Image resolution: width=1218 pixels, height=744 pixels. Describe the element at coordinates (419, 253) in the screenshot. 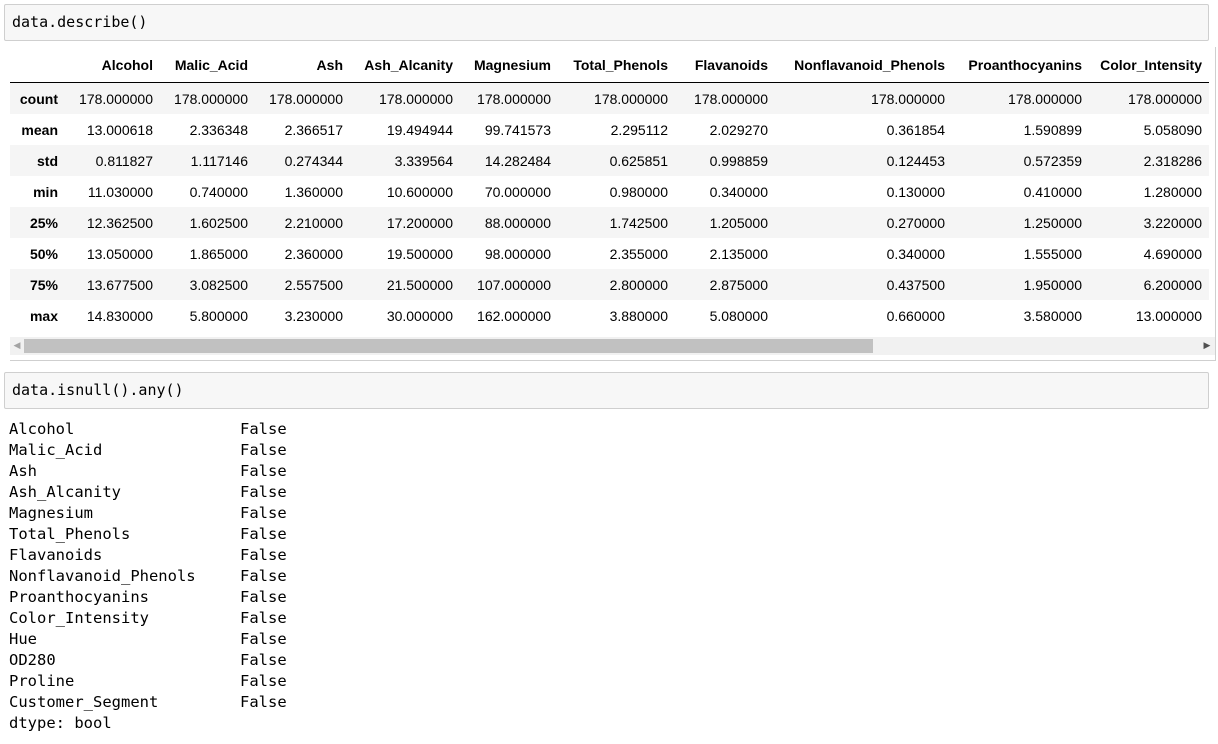

I see `table-cell: 19.500000` at that location.